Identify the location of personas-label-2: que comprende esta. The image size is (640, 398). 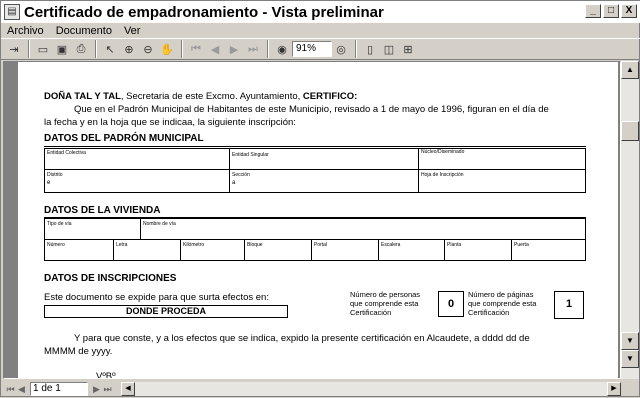
(384, 303).